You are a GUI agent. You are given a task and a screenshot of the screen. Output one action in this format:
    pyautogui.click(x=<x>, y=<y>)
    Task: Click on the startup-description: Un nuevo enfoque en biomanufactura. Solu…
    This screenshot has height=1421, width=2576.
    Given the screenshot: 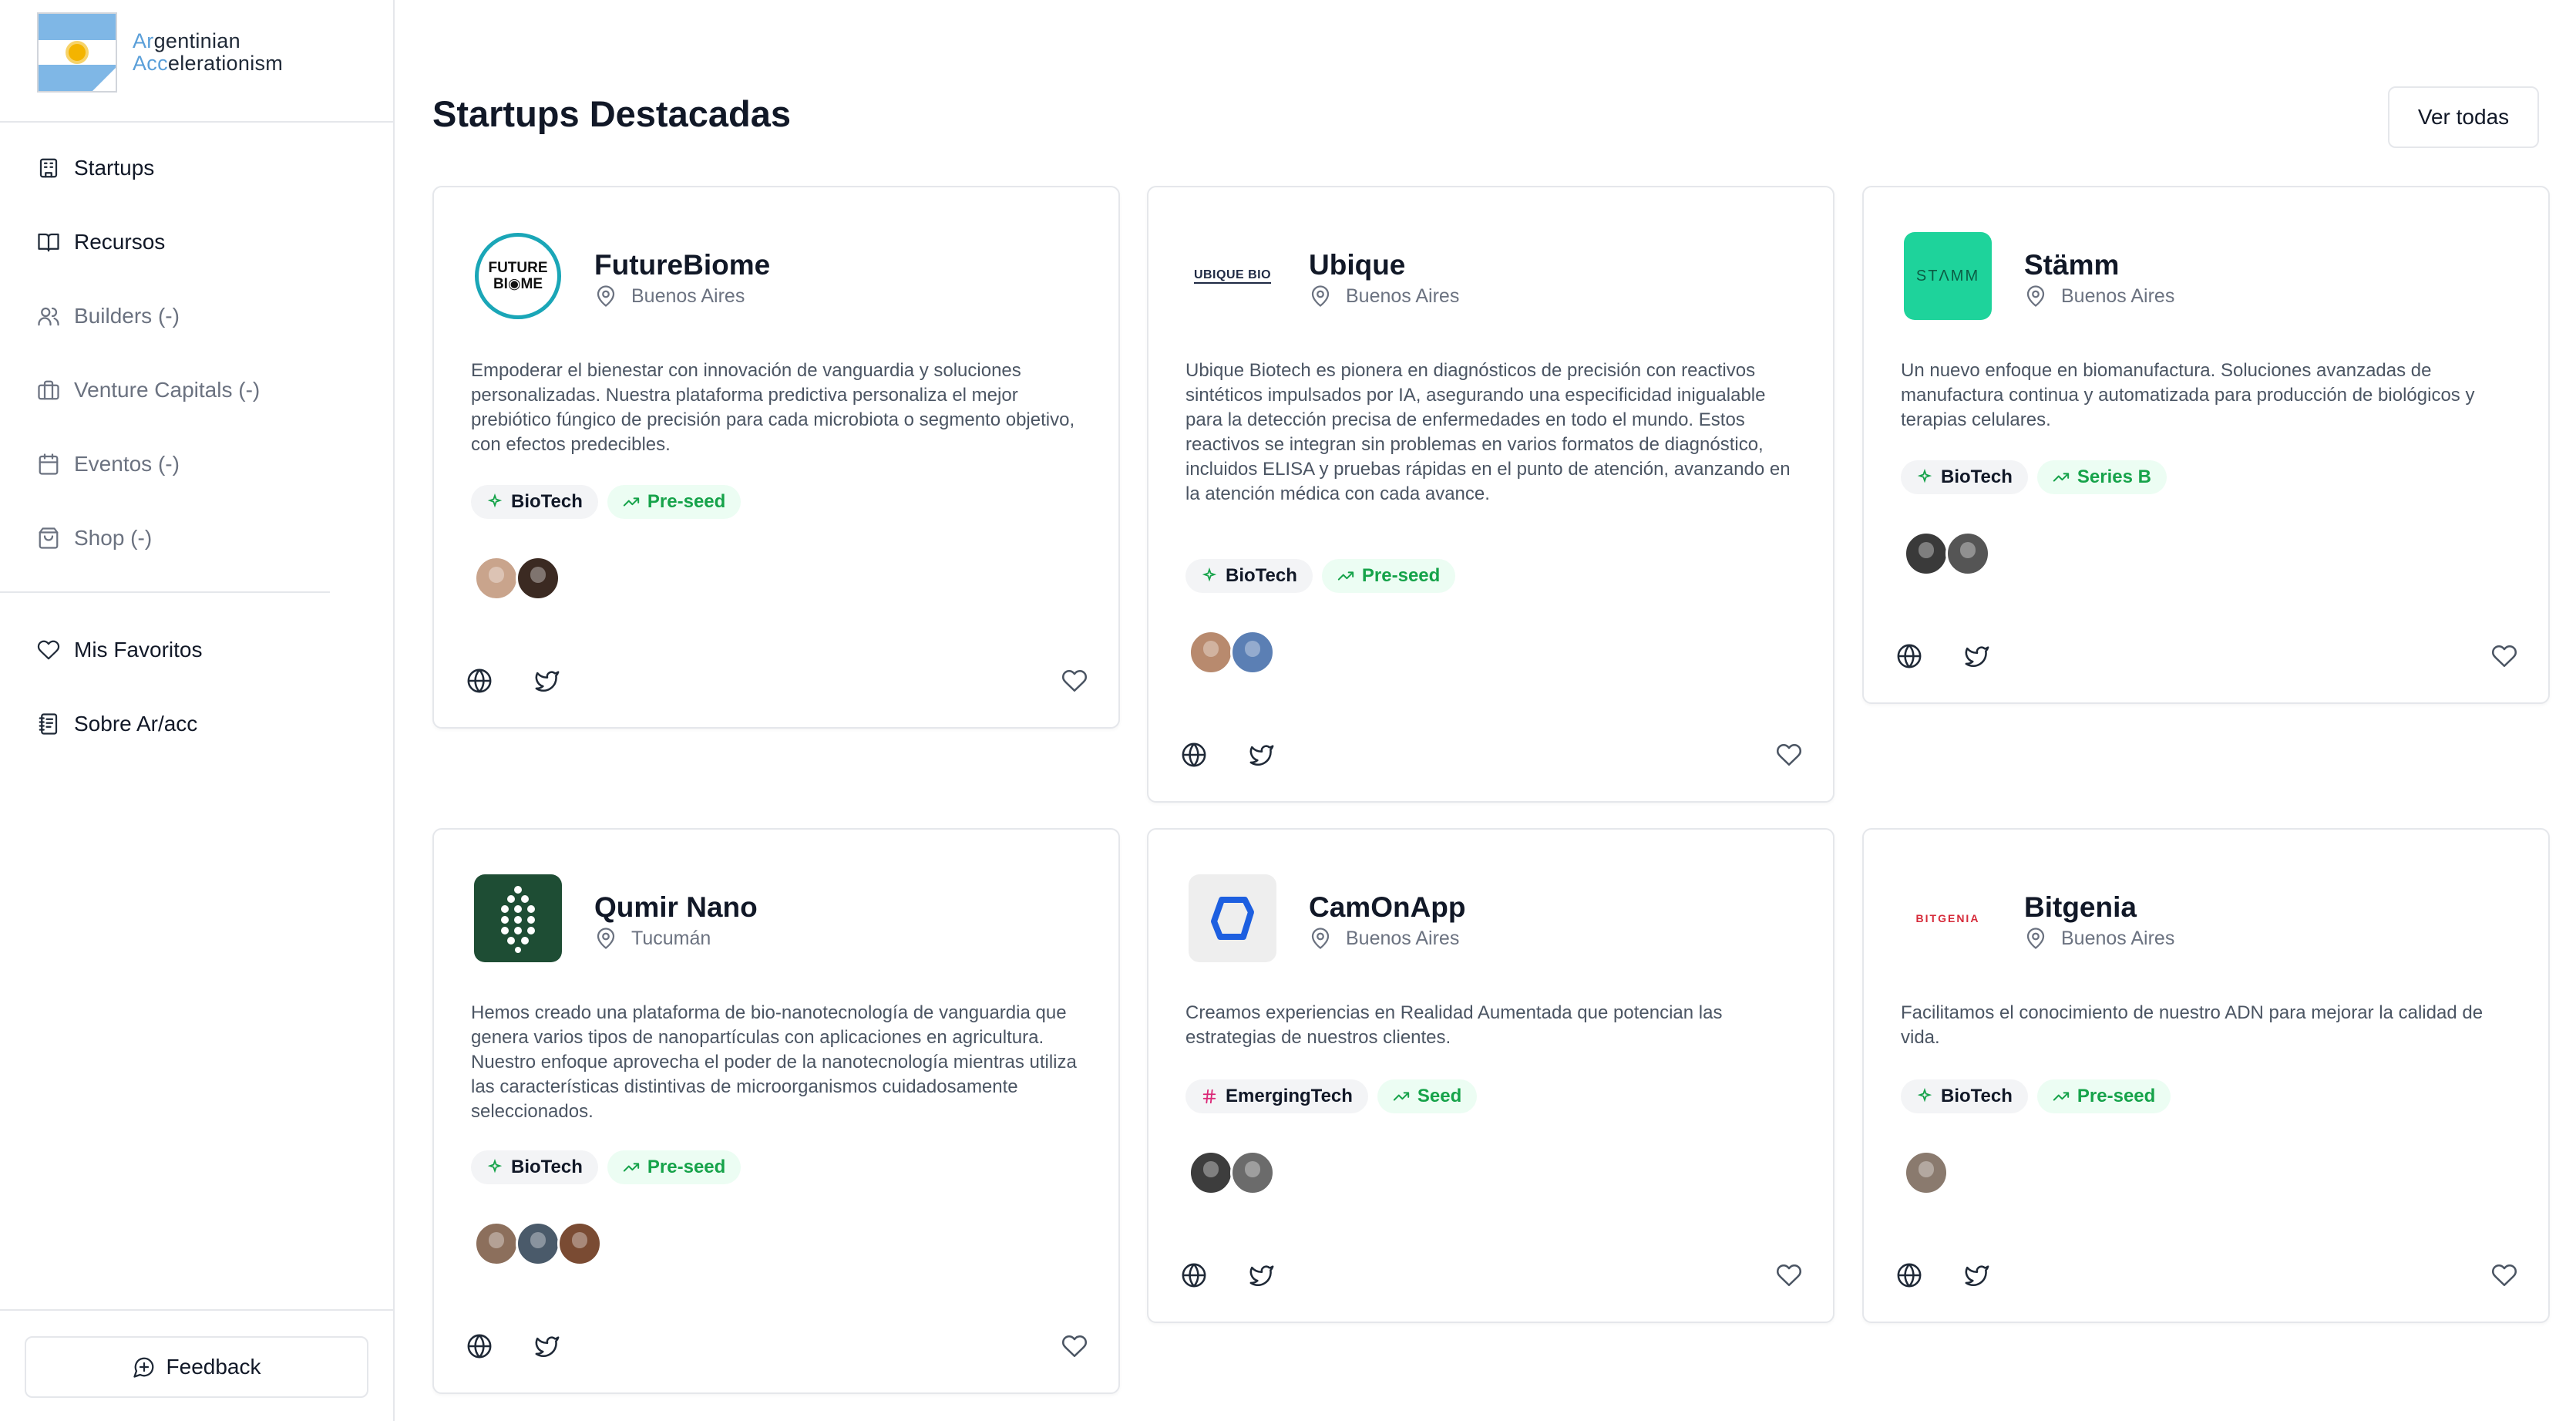 What is the action you would take?
    pyautogui.click(x=2188, y=395)
    